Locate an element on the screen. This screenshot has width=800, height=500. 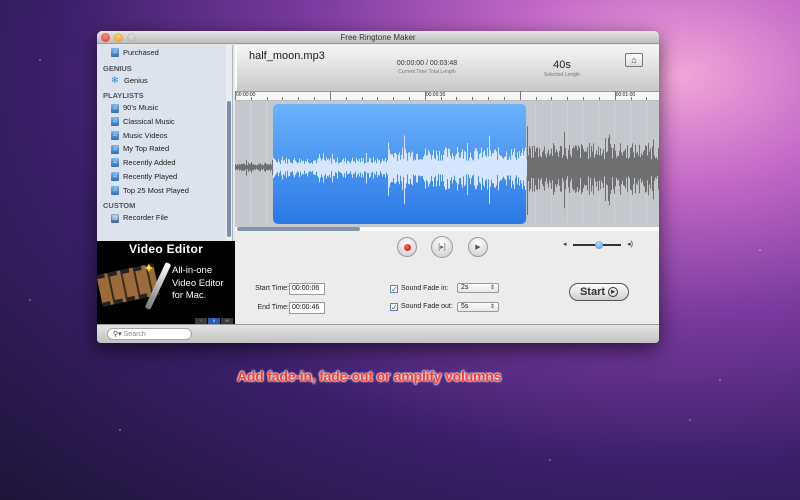
close-window-button is located at coordinates (105, 37).